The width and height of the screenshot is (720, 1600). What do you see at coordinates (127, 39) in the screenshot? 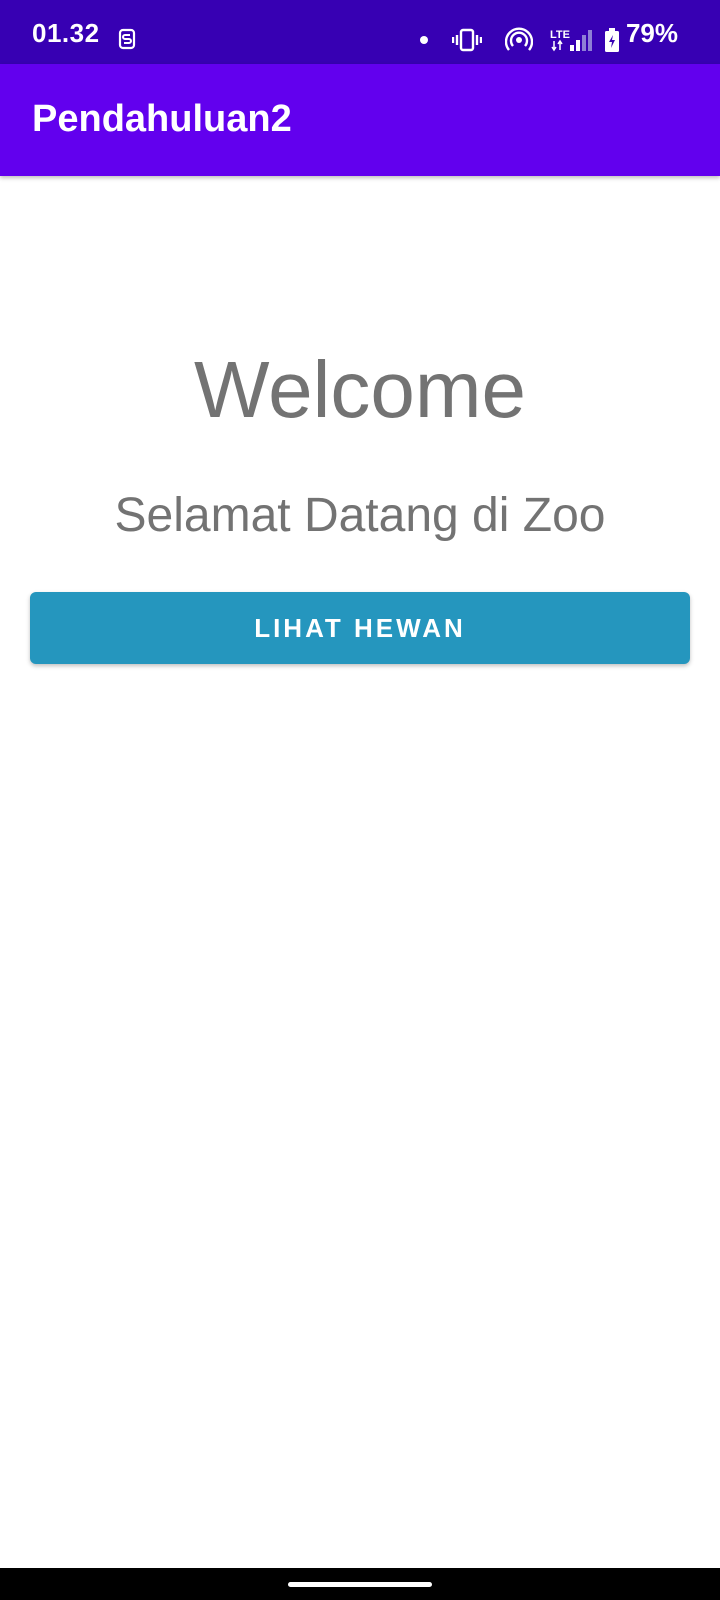
I see `sim-toolkit-icon` at bounding box center [127, 39].